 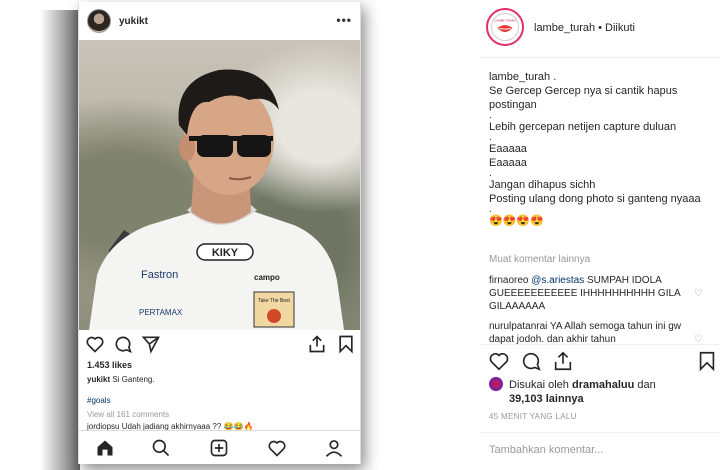 I want to click on comment-username: firnaoreo, so click(x=508, y=280).